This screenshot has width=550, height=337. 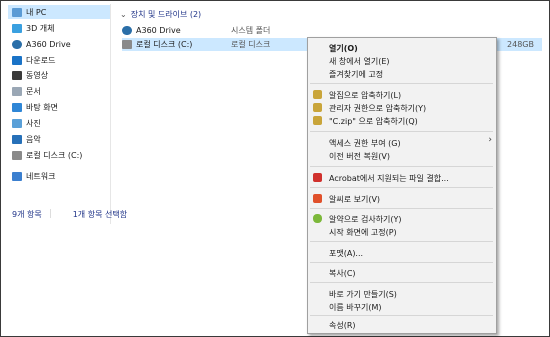 I want to click on menu-item-label: 이전 버전 복원(V), so click(x=359, y=156).